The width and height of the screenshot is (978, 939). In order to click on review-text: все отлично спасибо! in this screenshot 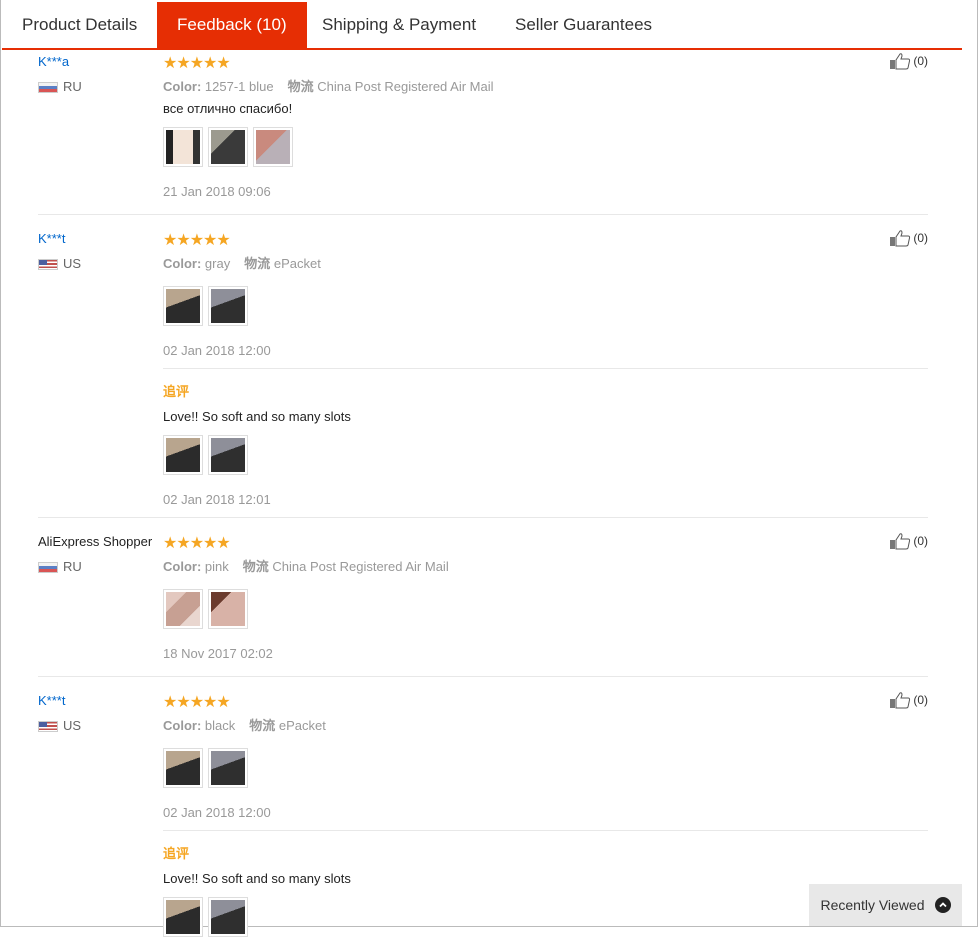, I will do `click(228, 108)`.